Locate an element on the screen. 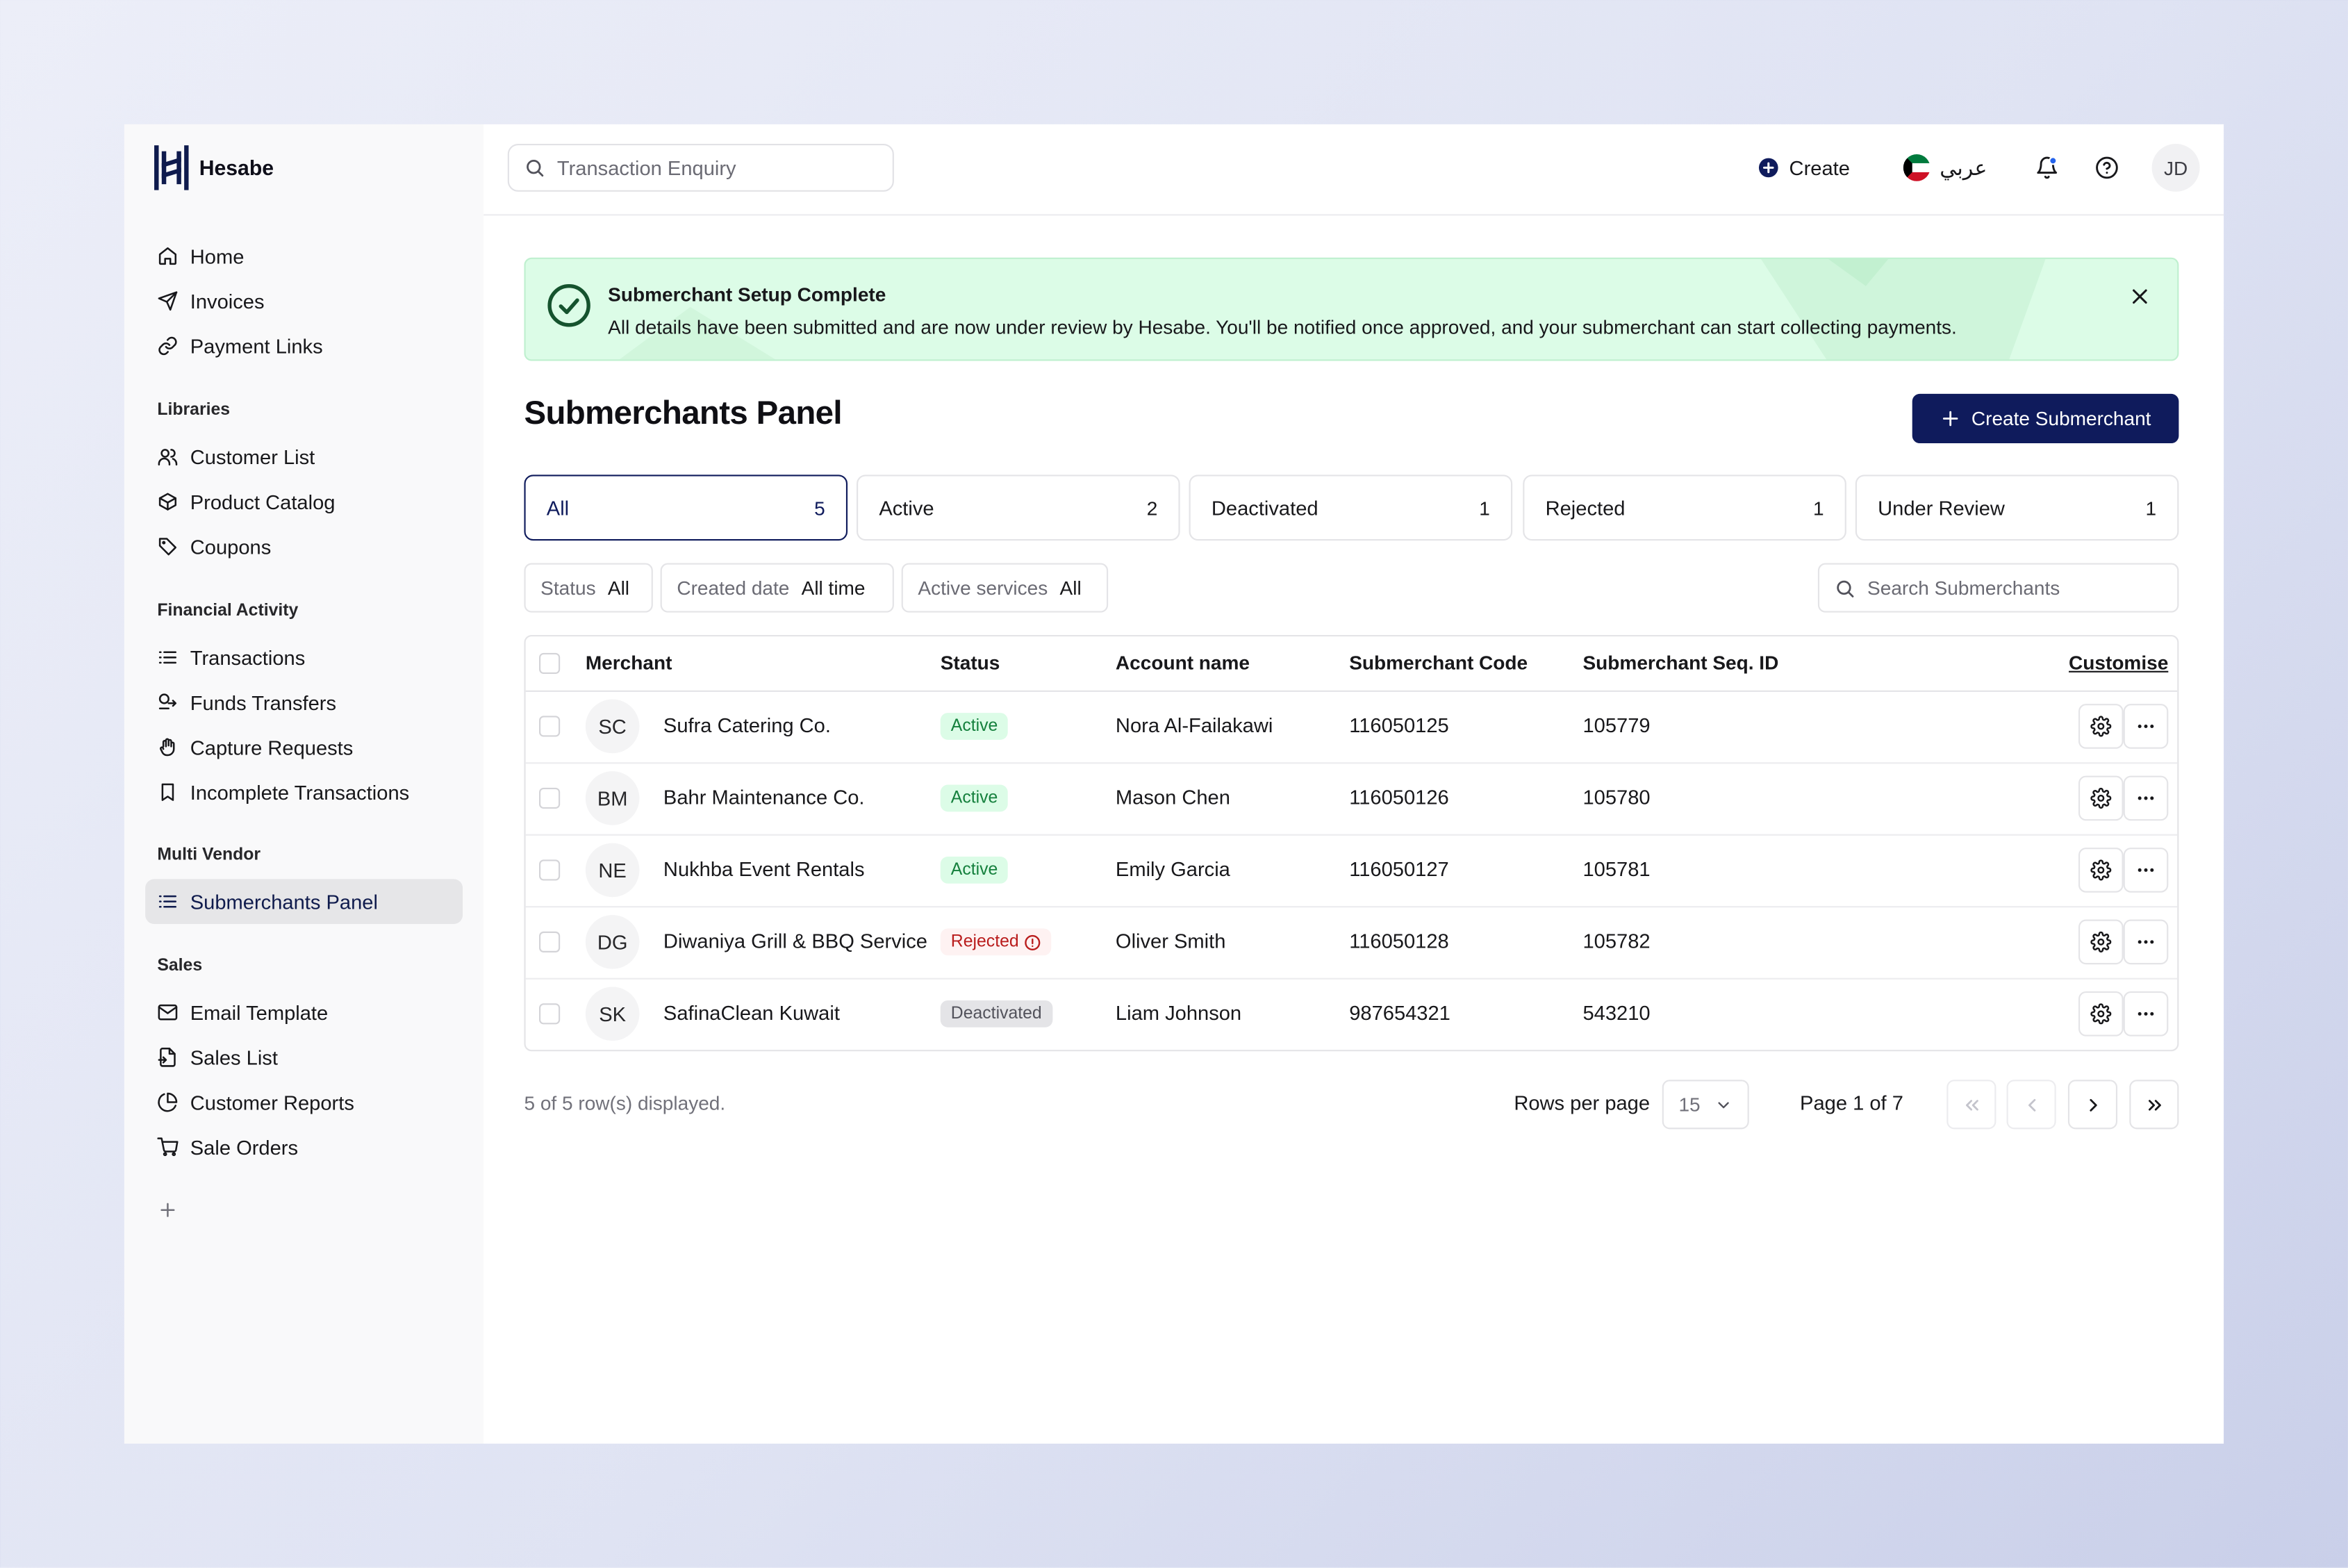 This screenshot has height=1568, width=2348. last-page-button is located at coordinates (2154, 1105).